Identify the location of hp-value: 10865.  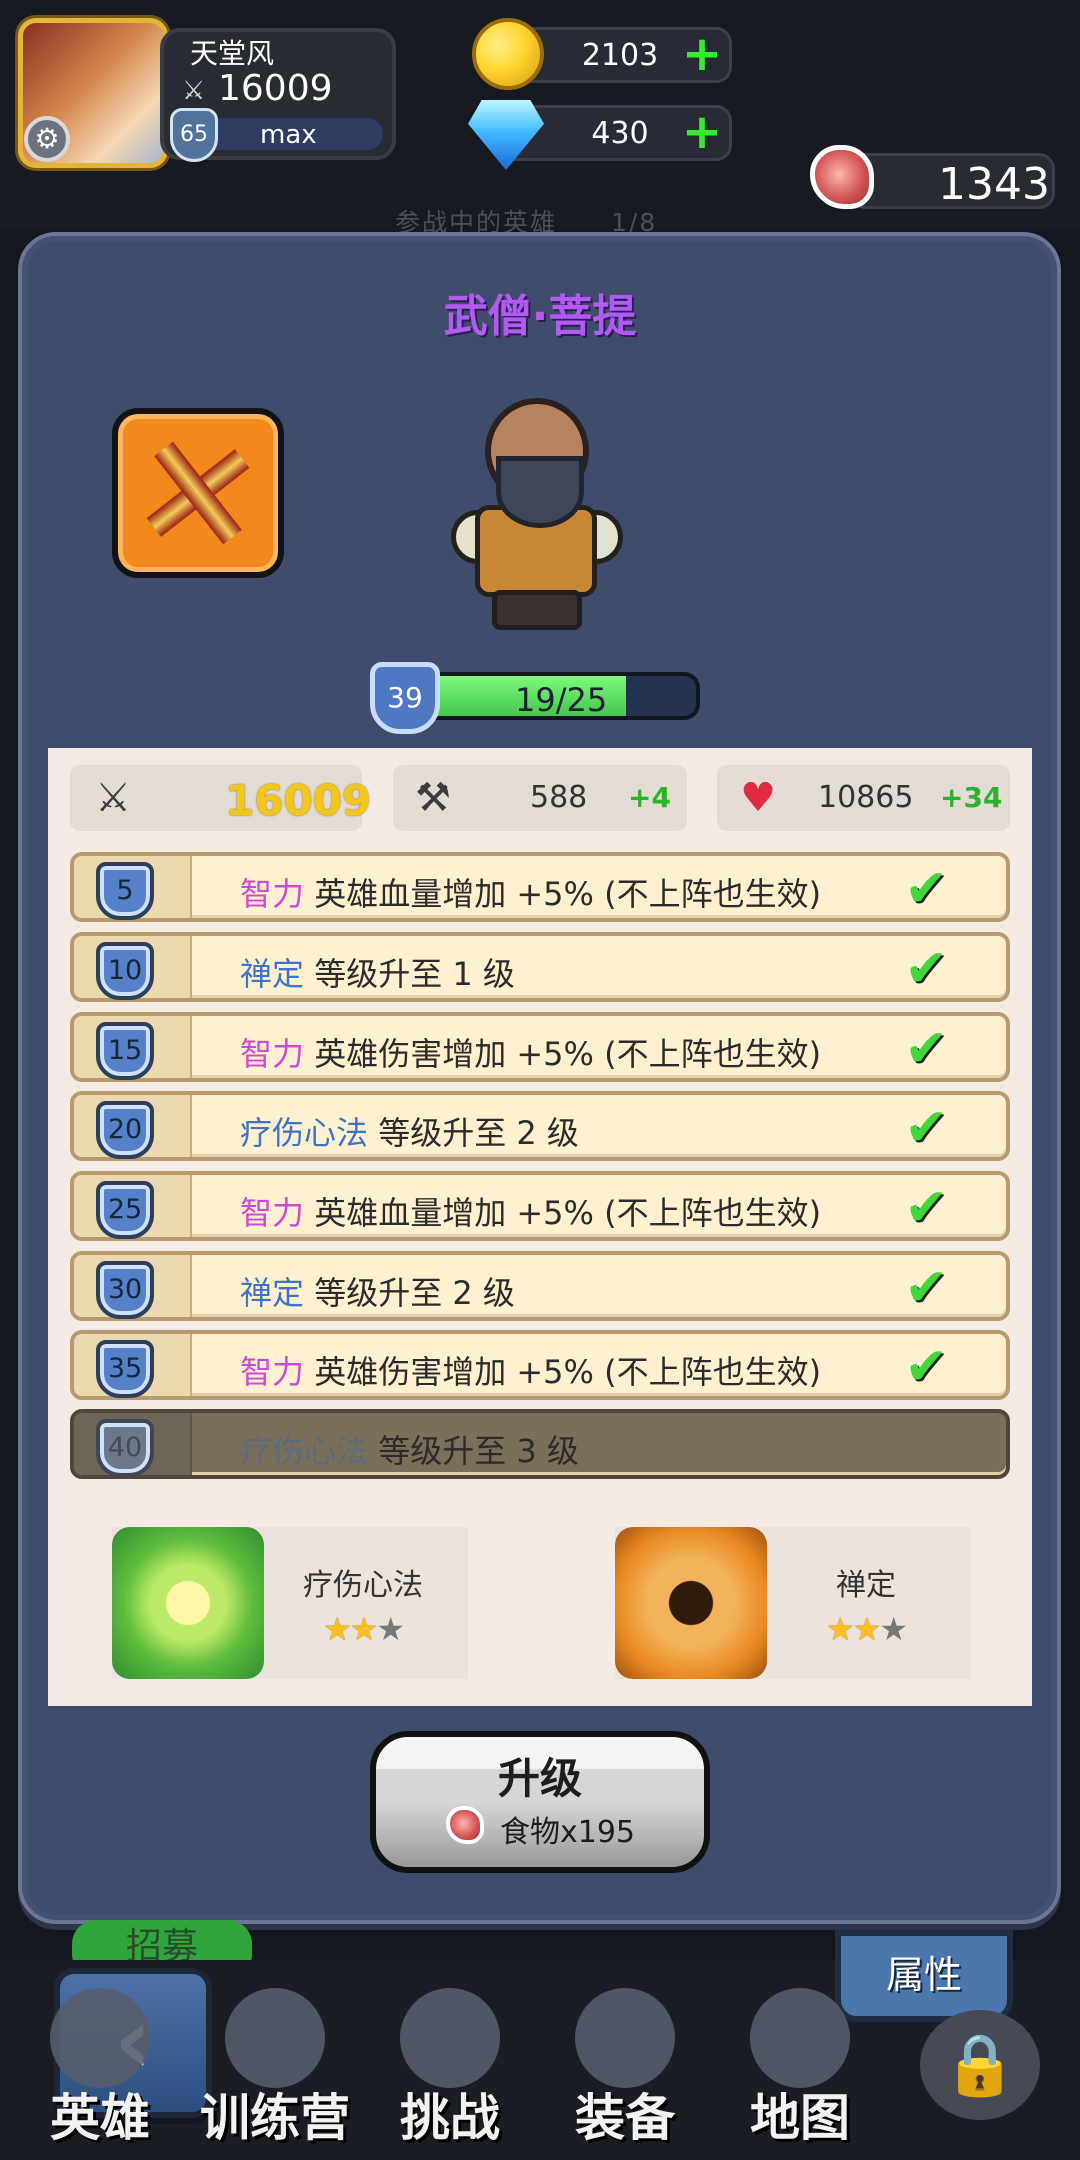
(866, 797).